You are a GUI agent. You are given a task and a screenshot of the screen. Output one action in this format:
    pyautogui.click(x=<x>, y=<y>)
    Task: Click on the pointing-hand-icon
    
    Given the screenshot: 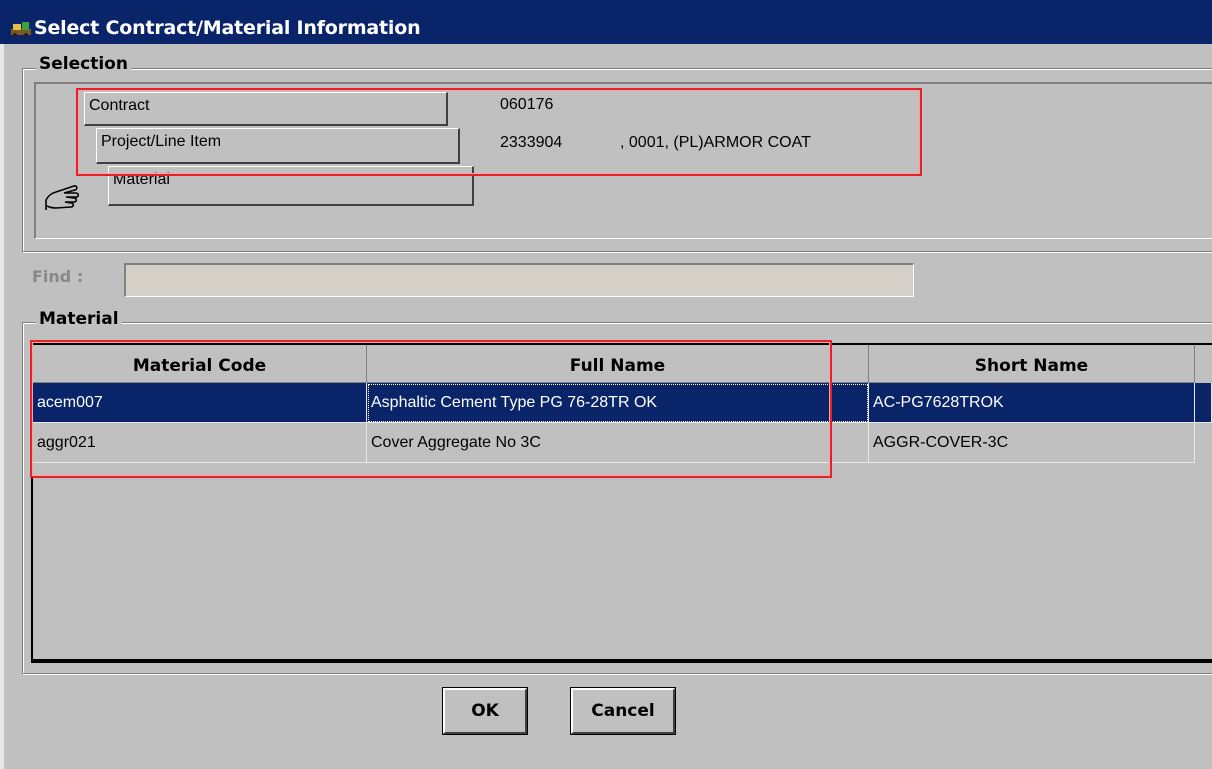 What is the action you would take?
    pyautogui.click(x=62, y=197)
    